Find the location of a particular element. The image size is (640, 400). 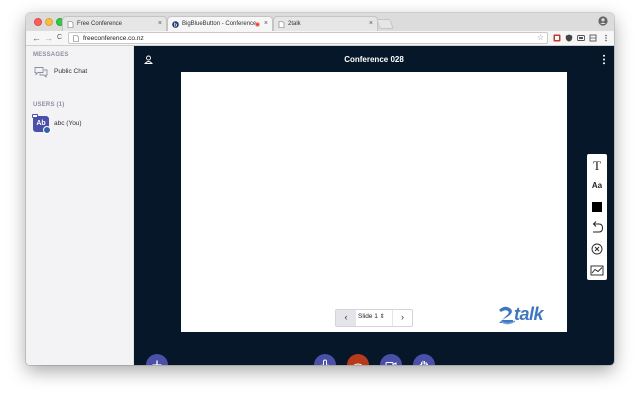

tab-free-conference: Free Conference × is located at coordinates (114, 23).